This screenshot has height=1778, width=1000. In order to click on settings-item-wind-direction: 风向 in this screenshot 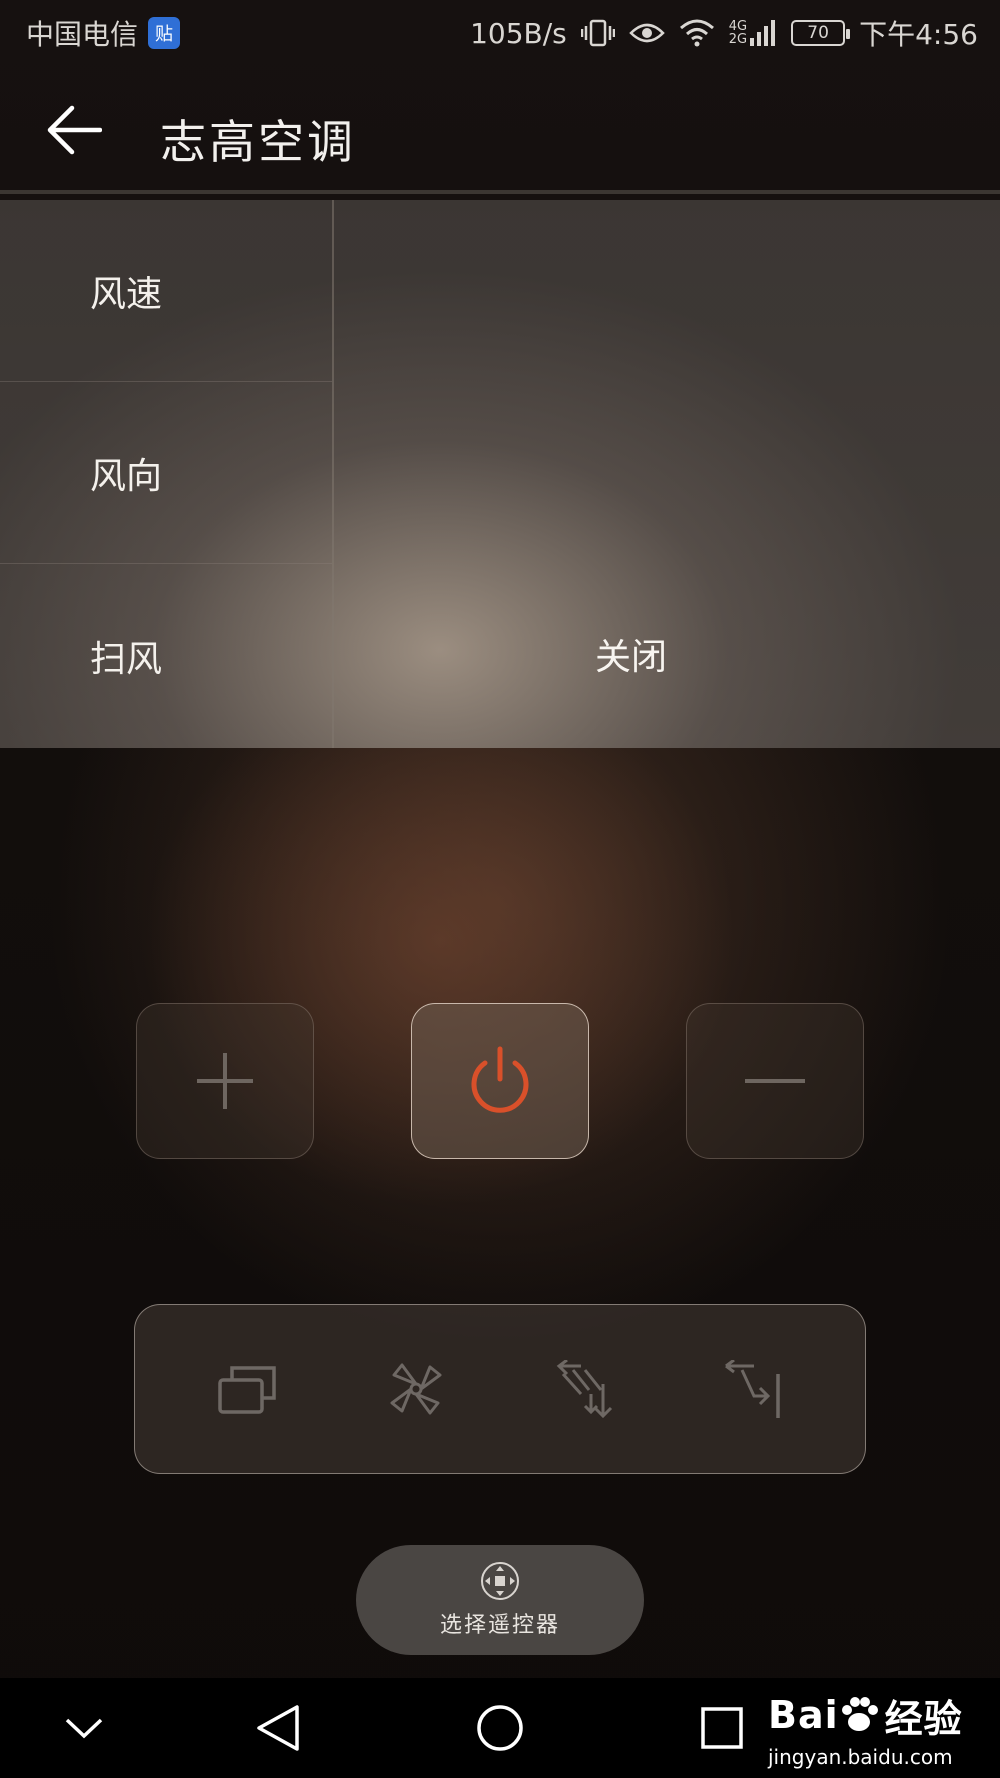, I will do `click(166, 473)`.